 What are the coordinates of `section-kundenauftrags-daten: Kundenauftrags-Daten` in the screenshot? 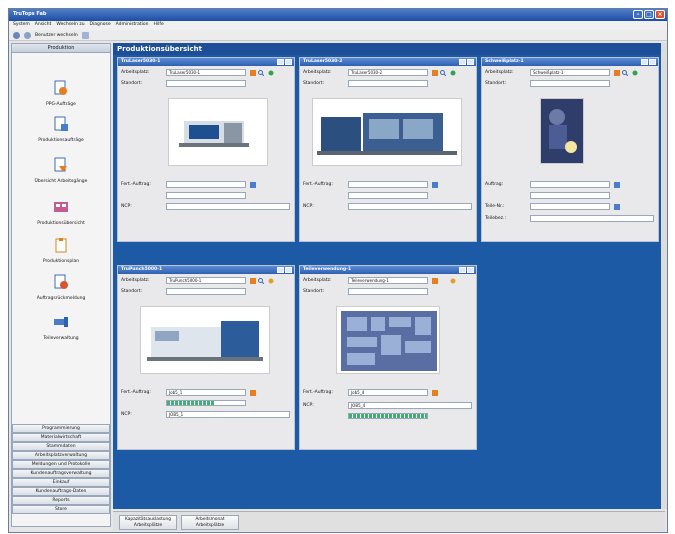 It's located at (61, 491).